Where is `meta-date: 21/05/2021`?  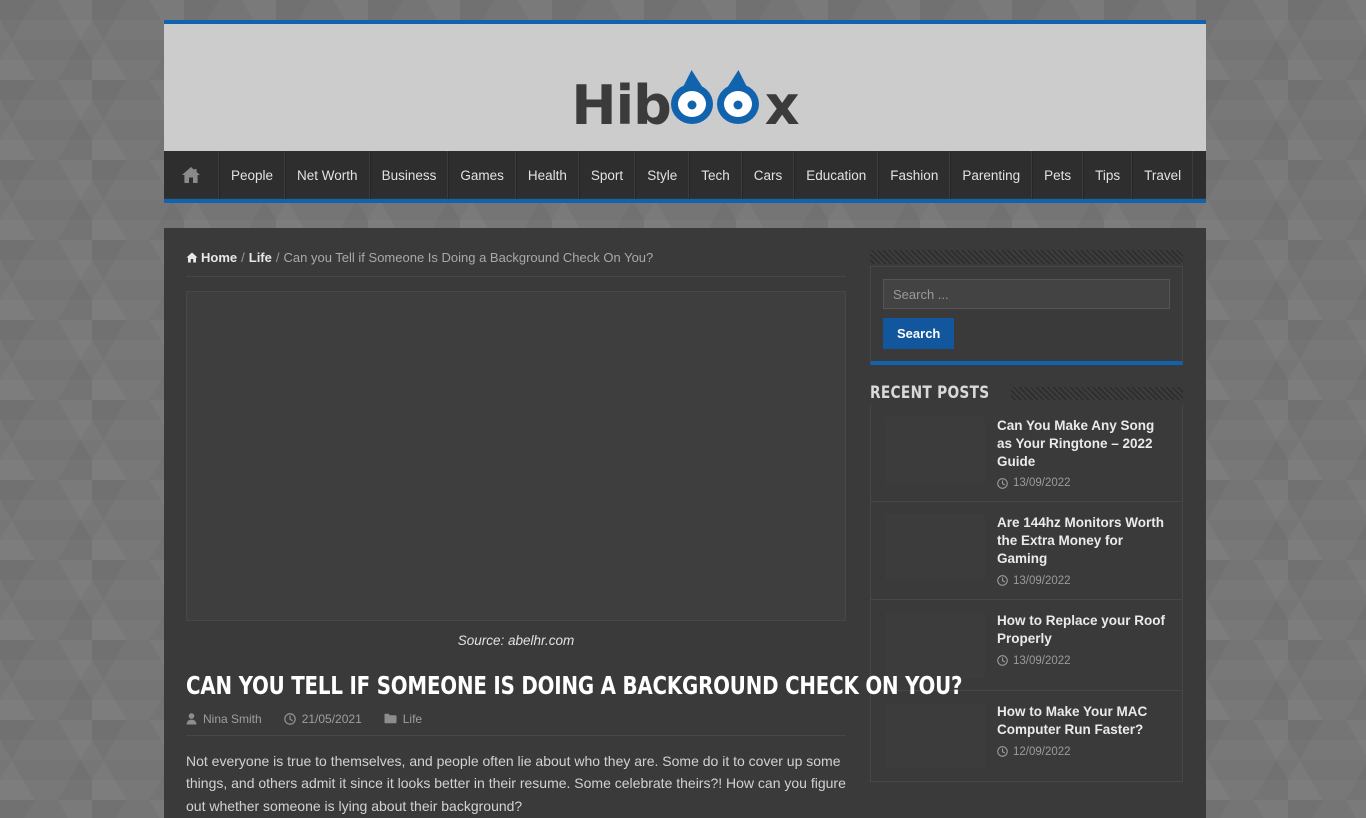
meta-date: 21/05/2021 is located at coordinates (322, 718).